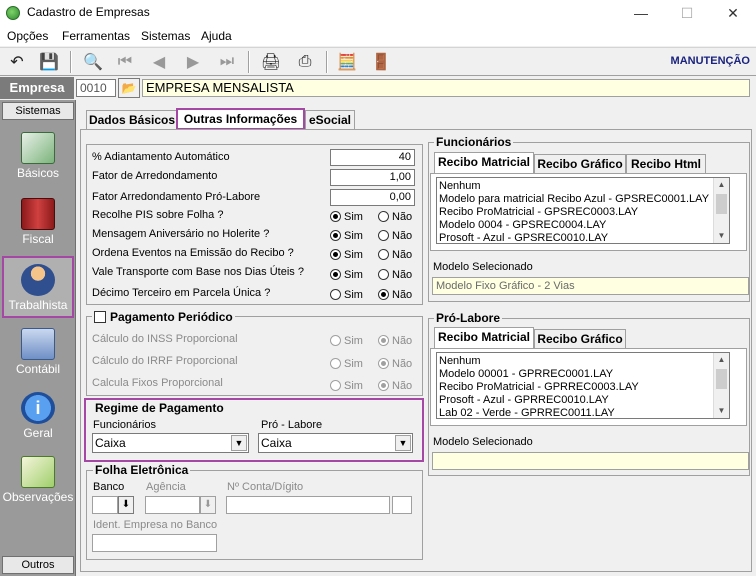 Image resolution: width=756 pixels, height=576 pixels. I want to click on tab-recibo-grafico: Recibo Gráfico, so click(580, 163).